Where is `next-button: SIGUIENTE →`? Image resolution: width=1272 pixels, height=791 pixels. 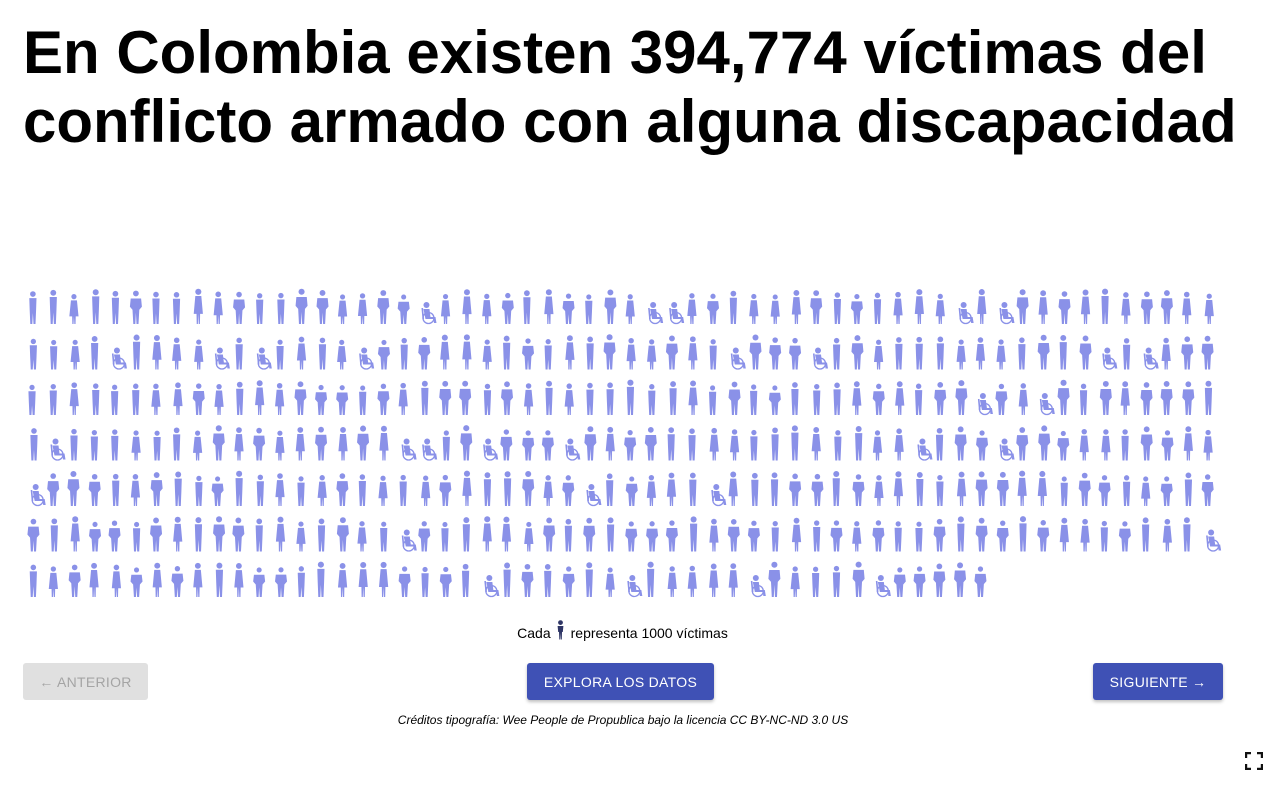 next-button: SIGUIENTE → is located at coordinates (1158, 681).